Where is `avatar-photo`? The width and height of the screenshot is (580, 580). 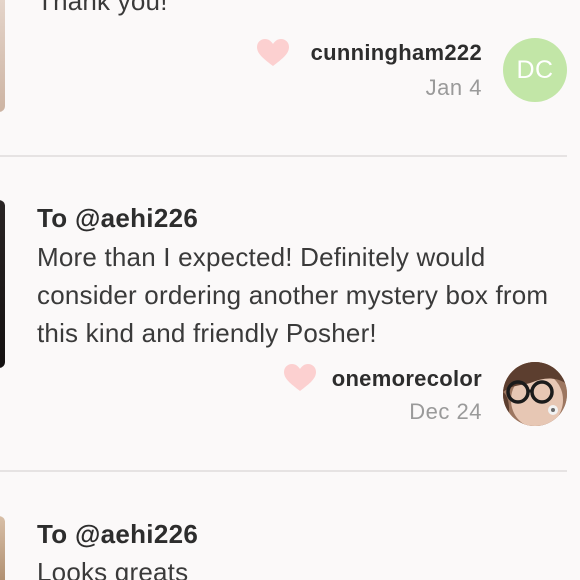 avatar-photo is located at coordinates (535, 394).